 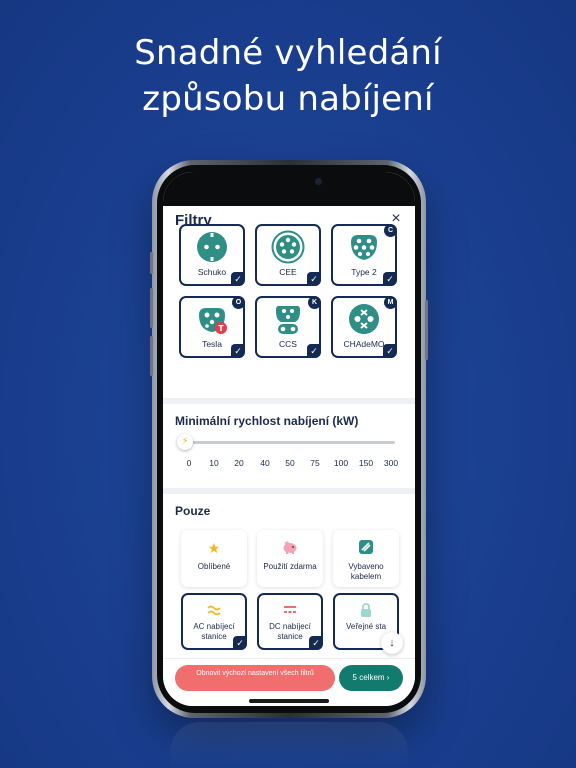 What do you see at coordinates (390, 302) in the screenshot?
I see `plug-badge: M` at bounding box center [390, 302].